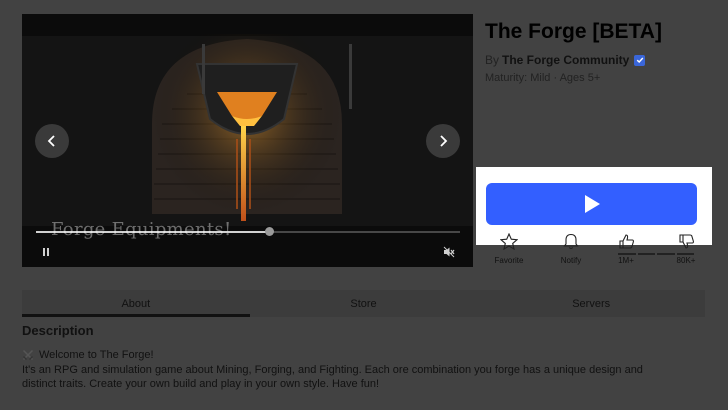 Image resolution: width=728 pixels, height=410 pixels. I want to click on video-progress-track, so click(248, 232).